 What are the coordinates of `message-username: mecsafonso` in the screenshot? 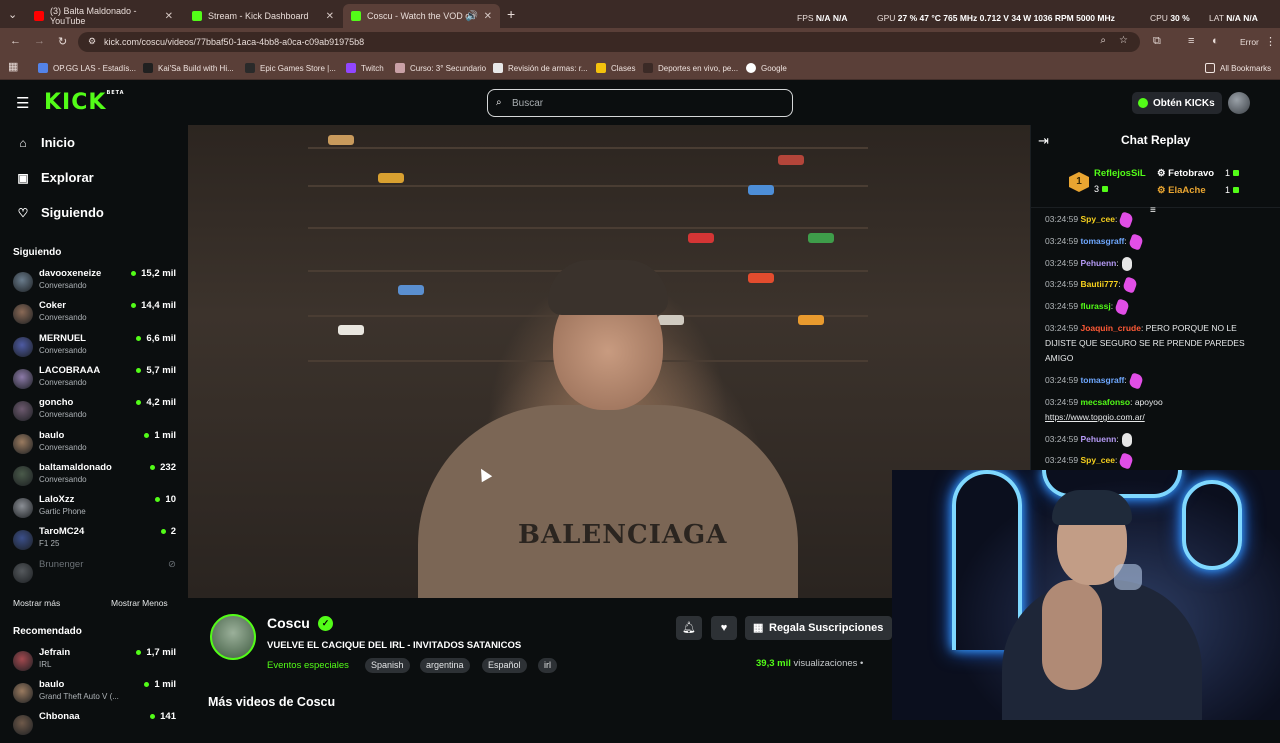 It's located at (1105, 402).